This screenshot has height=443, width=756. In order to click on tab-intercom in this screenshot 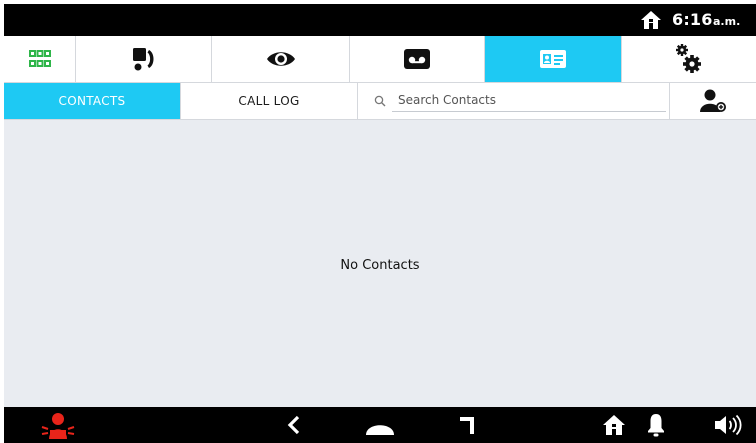, I will do `click(144, 59)`.